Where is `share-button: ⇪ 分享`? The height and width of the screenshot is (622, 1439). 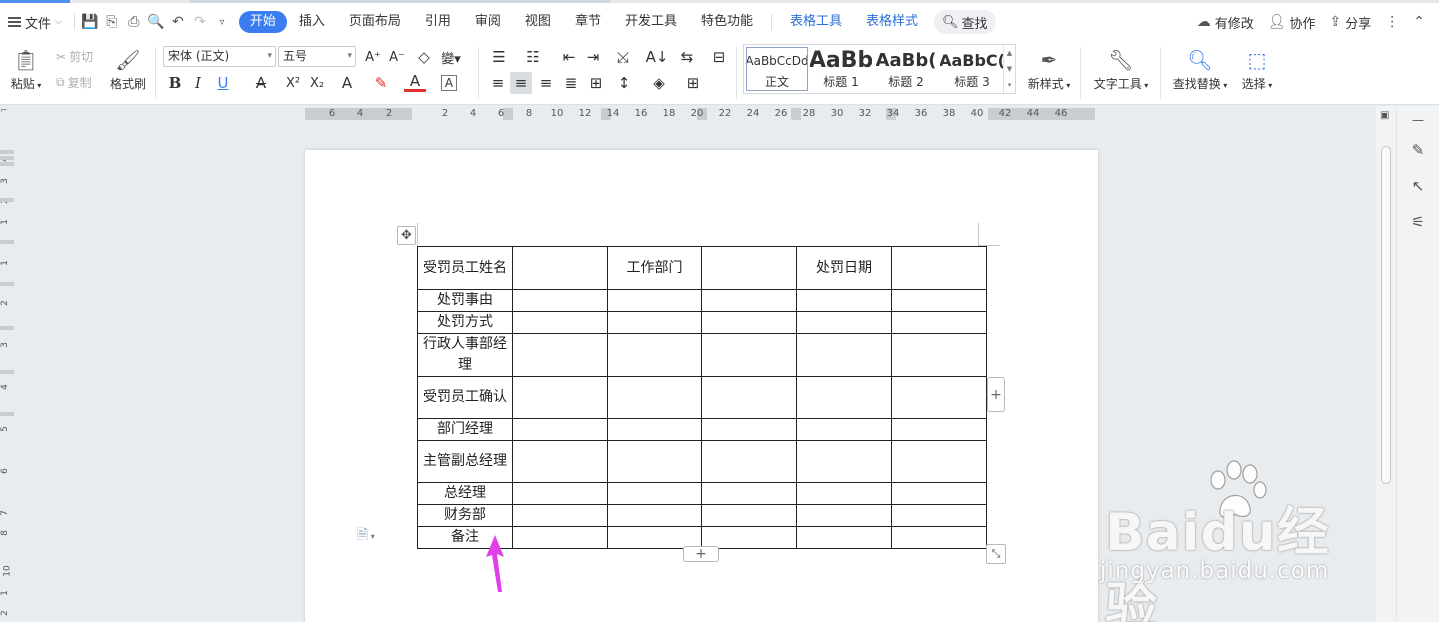 share-button: ⇪ 分享 is located at coordinates (1351, 22).